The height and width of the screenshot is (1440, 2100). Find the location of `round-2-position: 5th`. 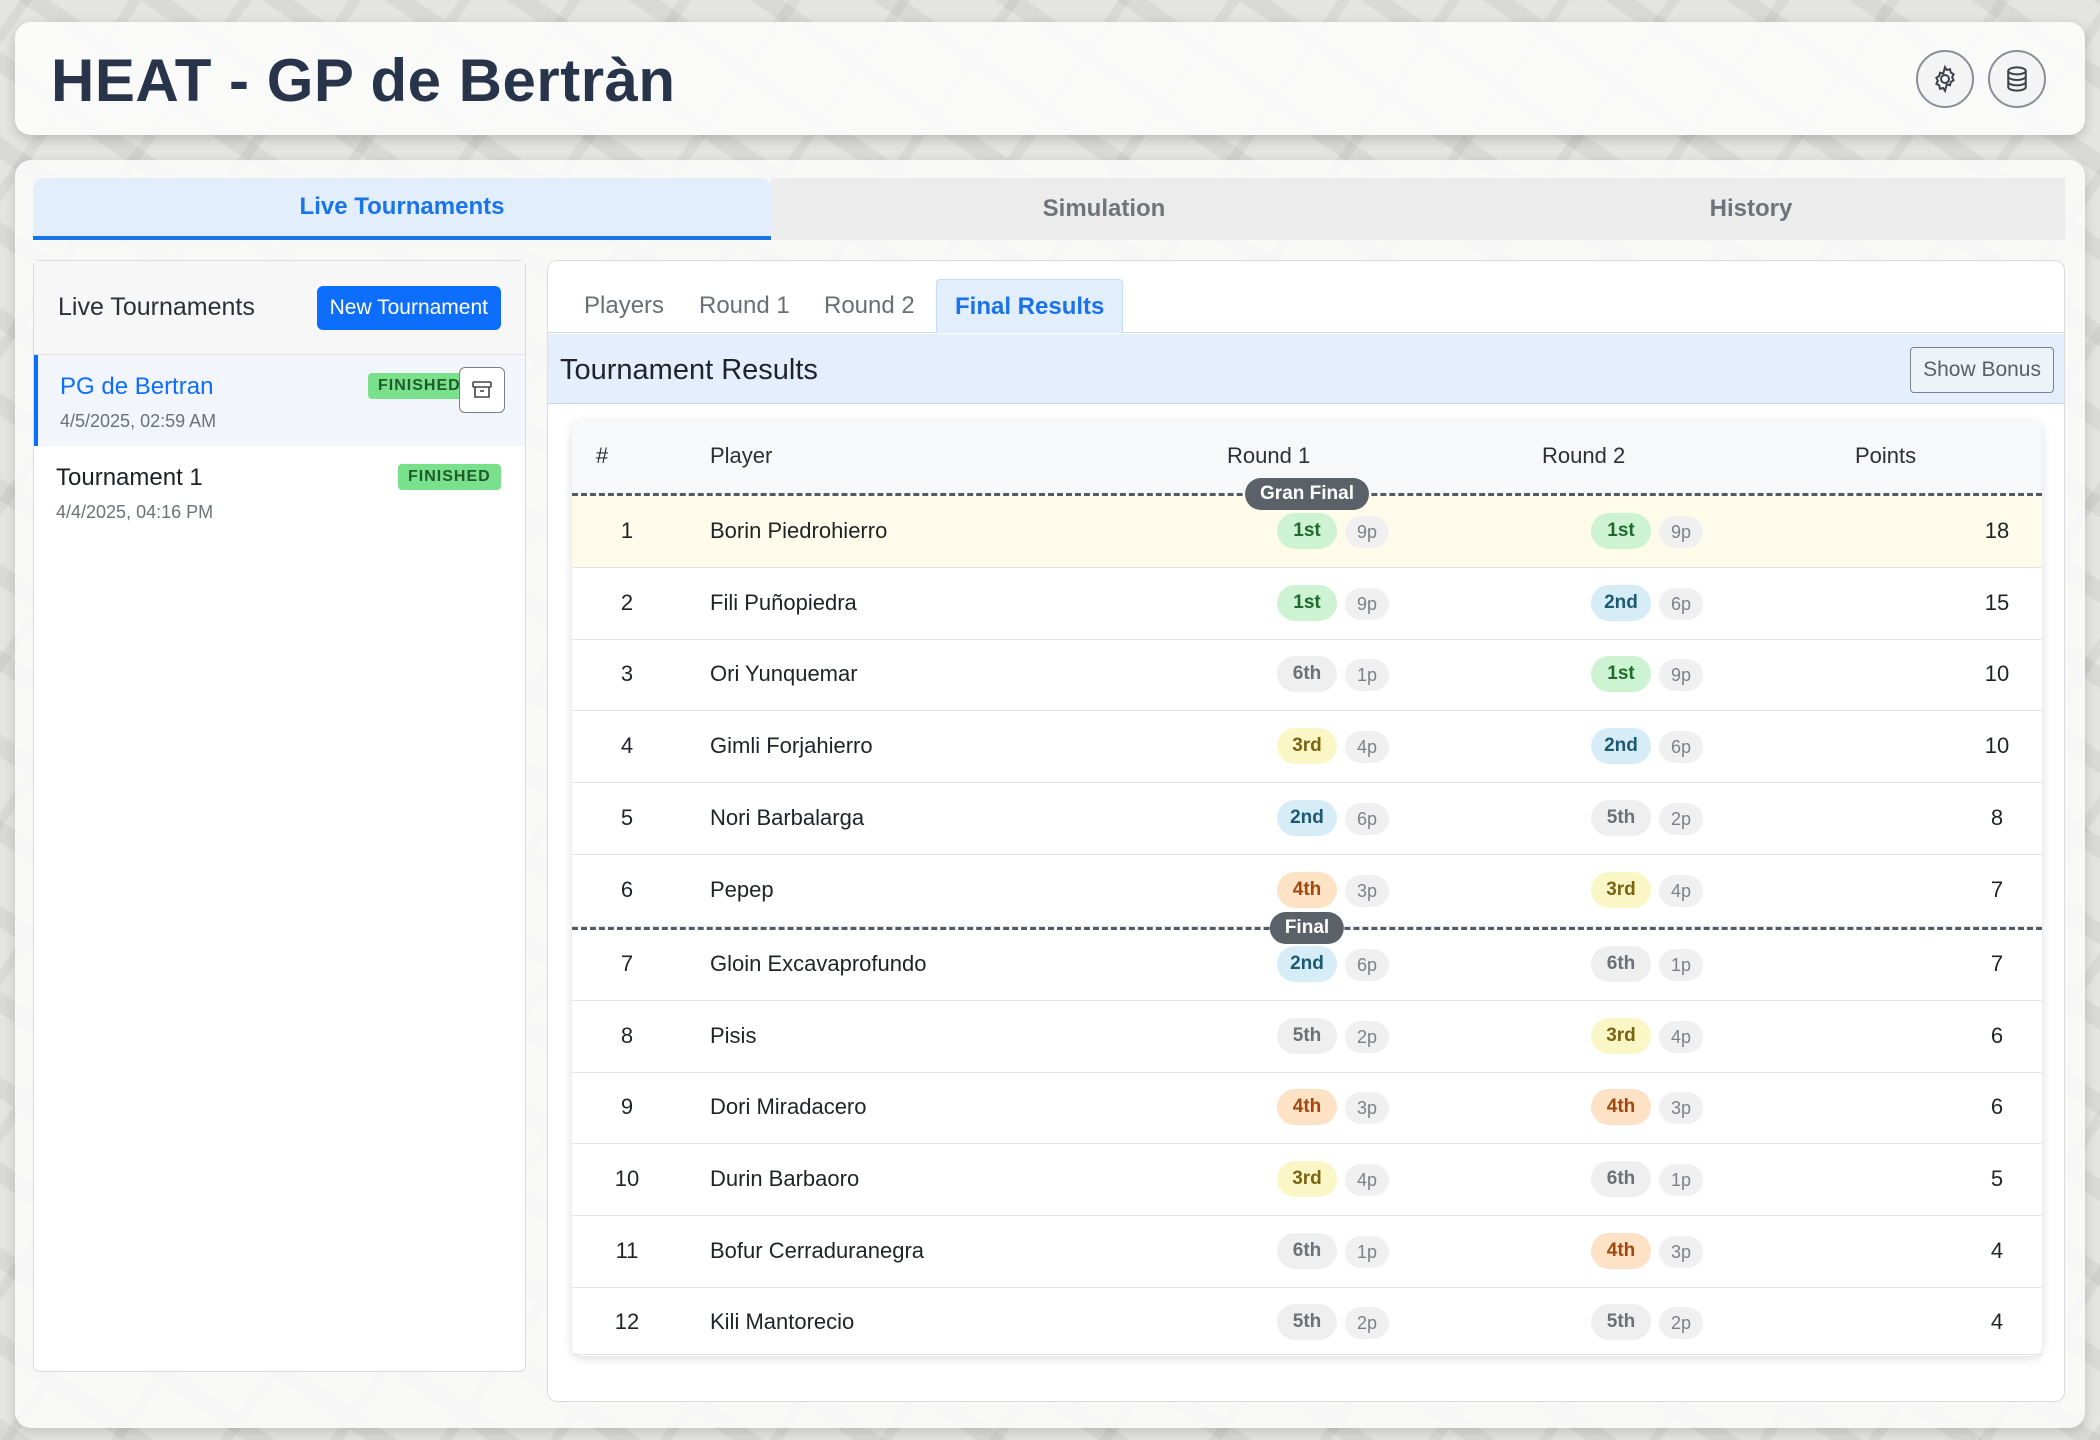

round-2-position: 5th is located at coordinates (1621, 1322).